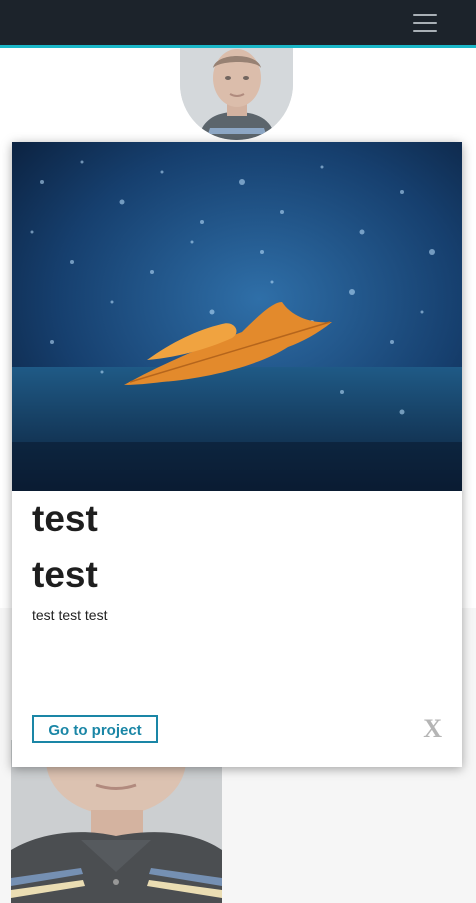  What do you see at coordinates (238, 24) in the screenshot?
I see `top-navbar` at bounding box center [238, 24].